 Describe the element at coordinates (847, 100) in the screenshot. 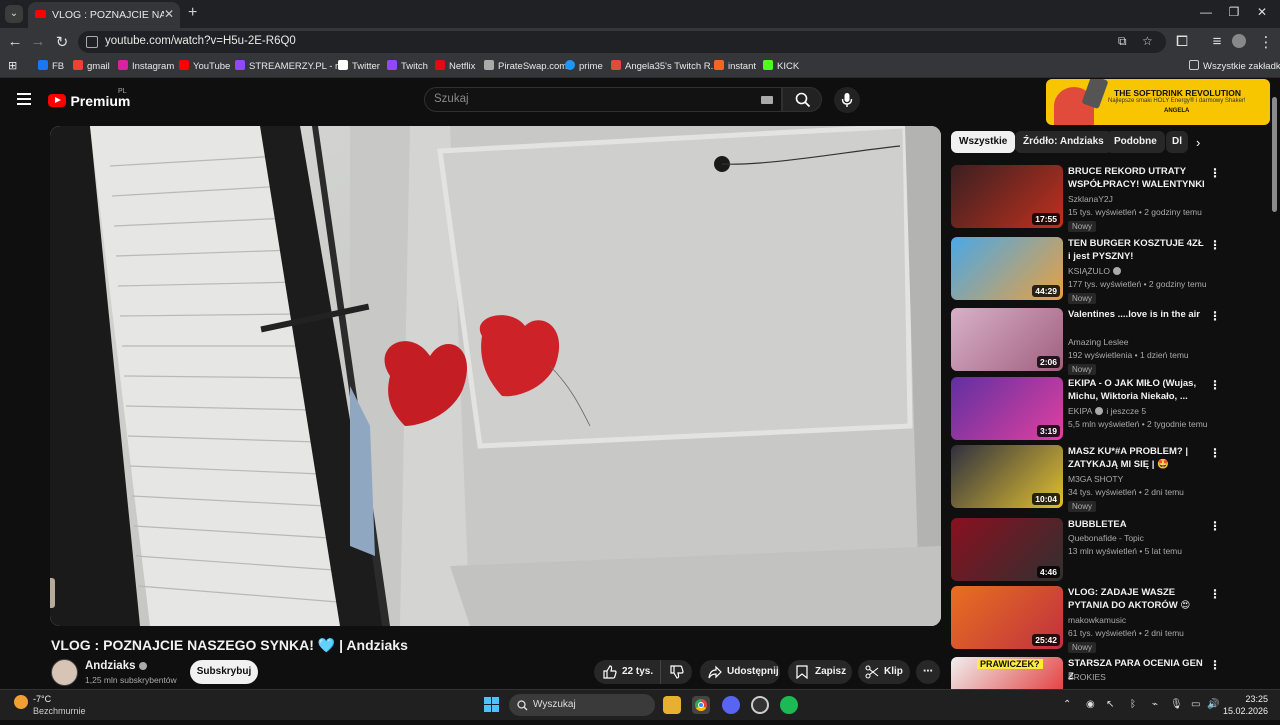

I see `voice-search-button` at that location.